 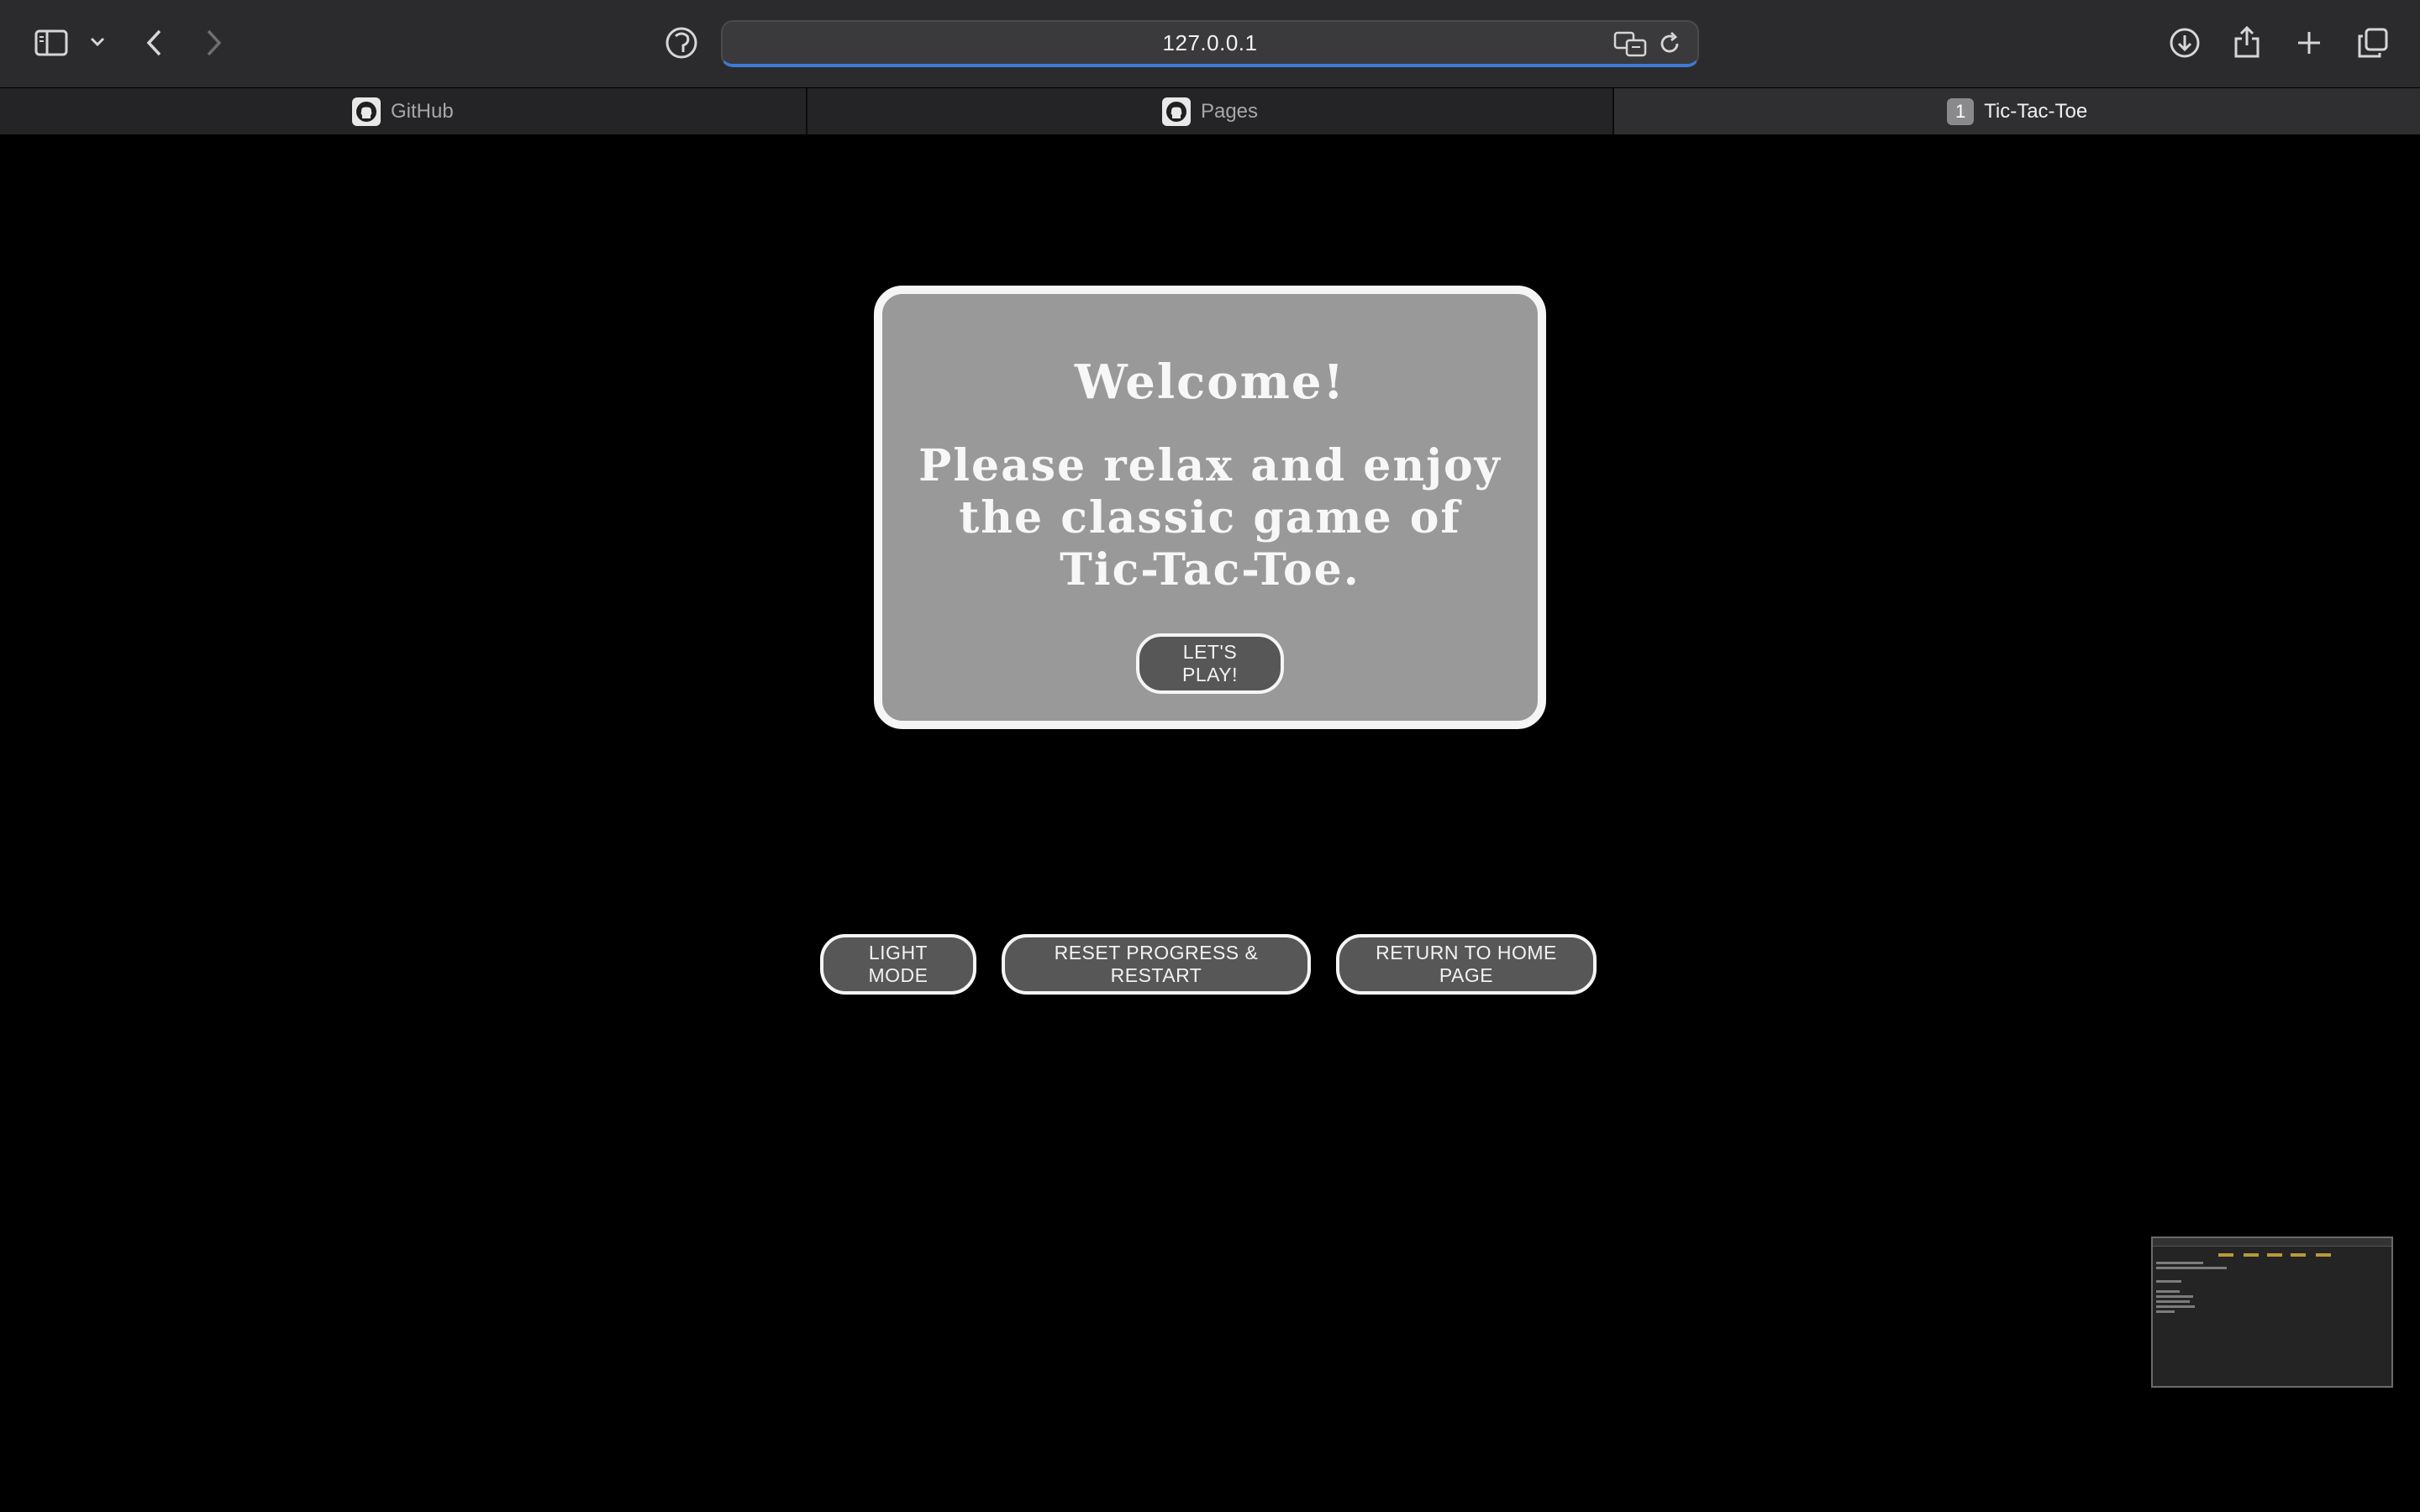 I want to click on new-tab-icon, so click(x=2309, y=43).